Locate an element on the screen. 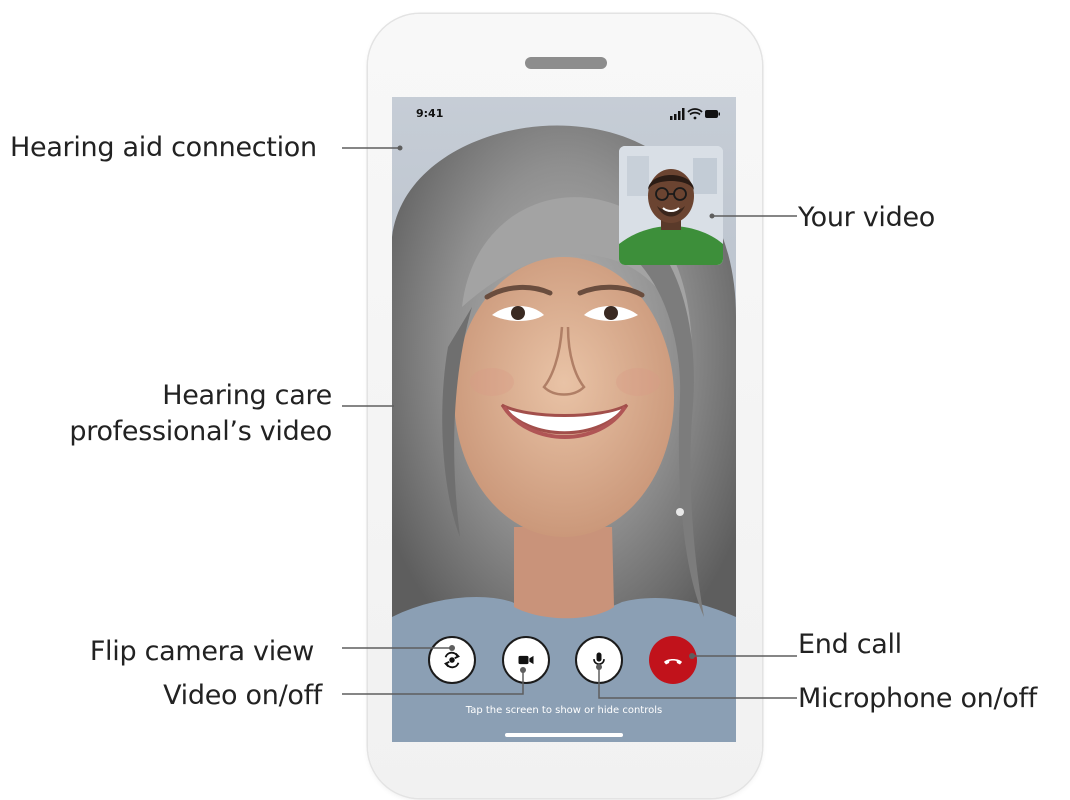 Image resolution: width=1070 pixels, height=800 pixels. flip-camera-icon is located at coordinates (452, 660).